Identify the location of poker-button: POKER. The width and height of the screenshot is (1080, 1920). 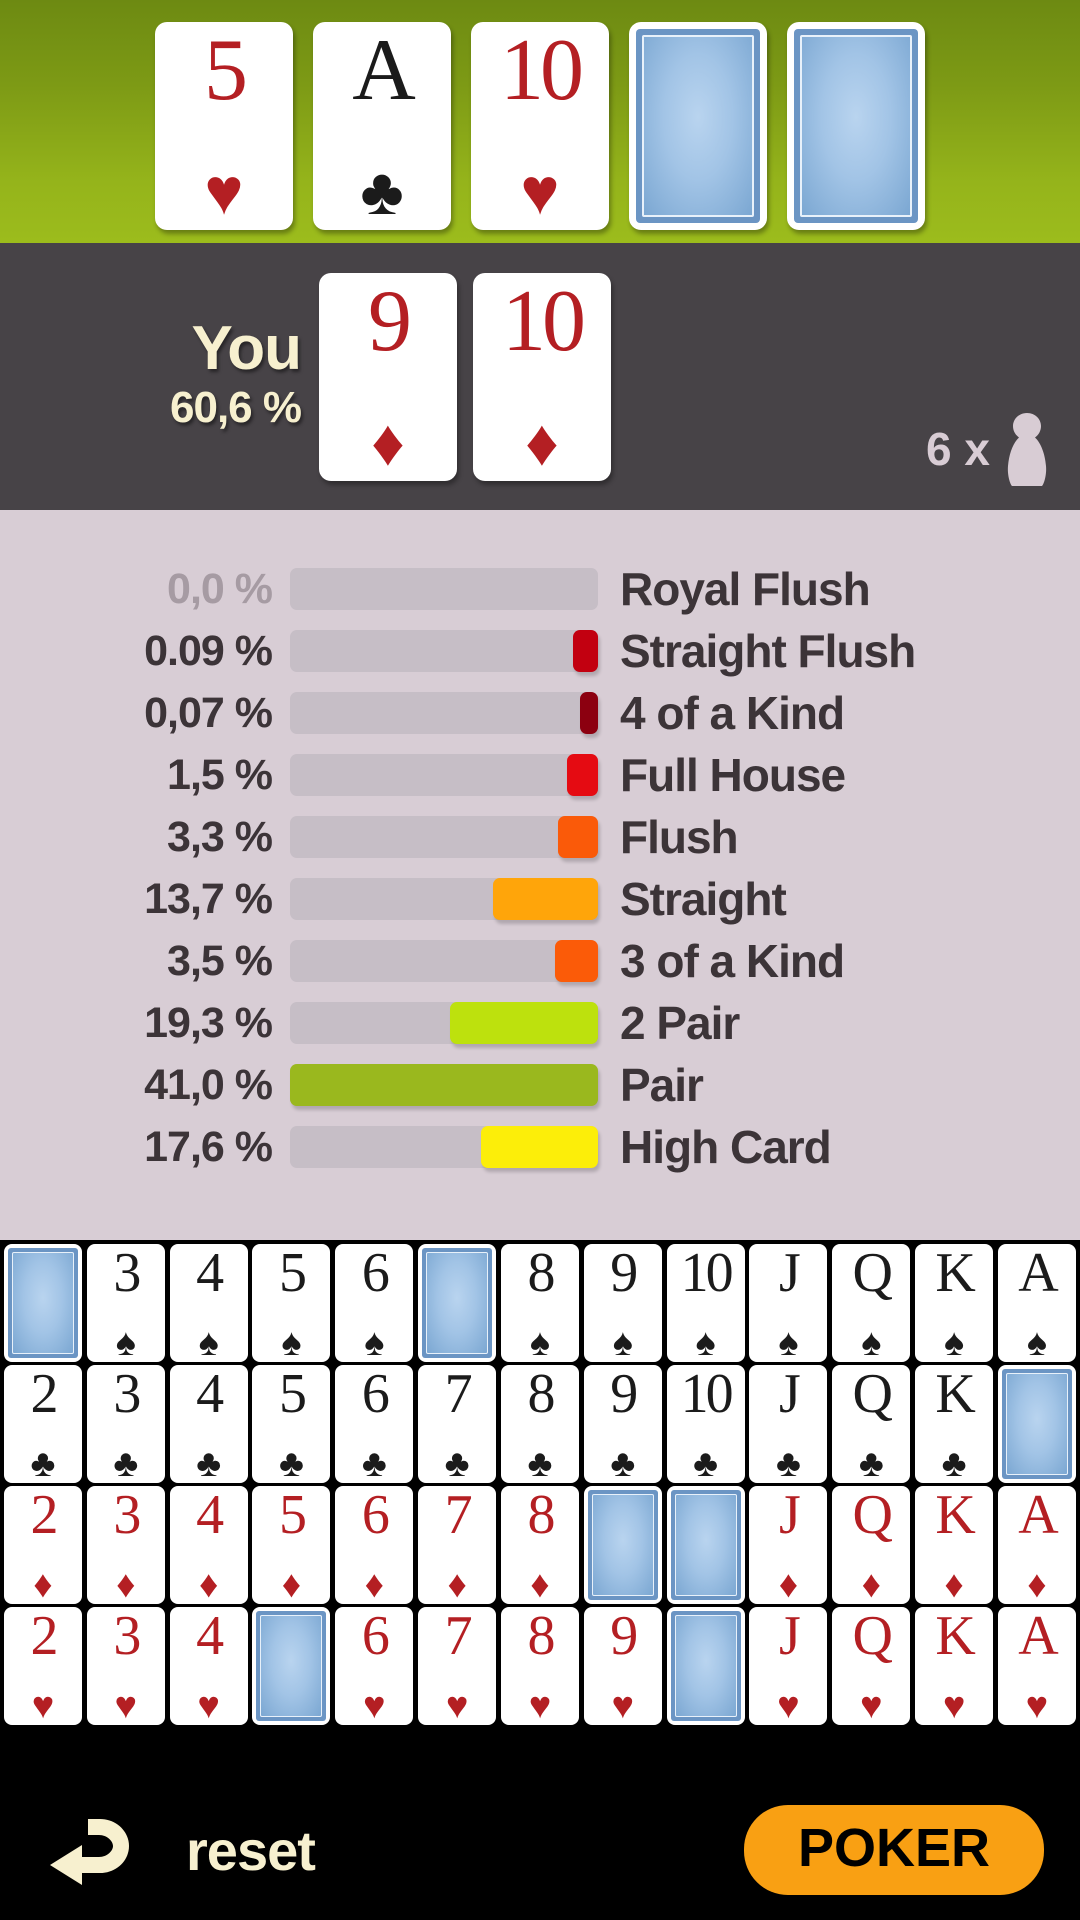
(893, 1850).